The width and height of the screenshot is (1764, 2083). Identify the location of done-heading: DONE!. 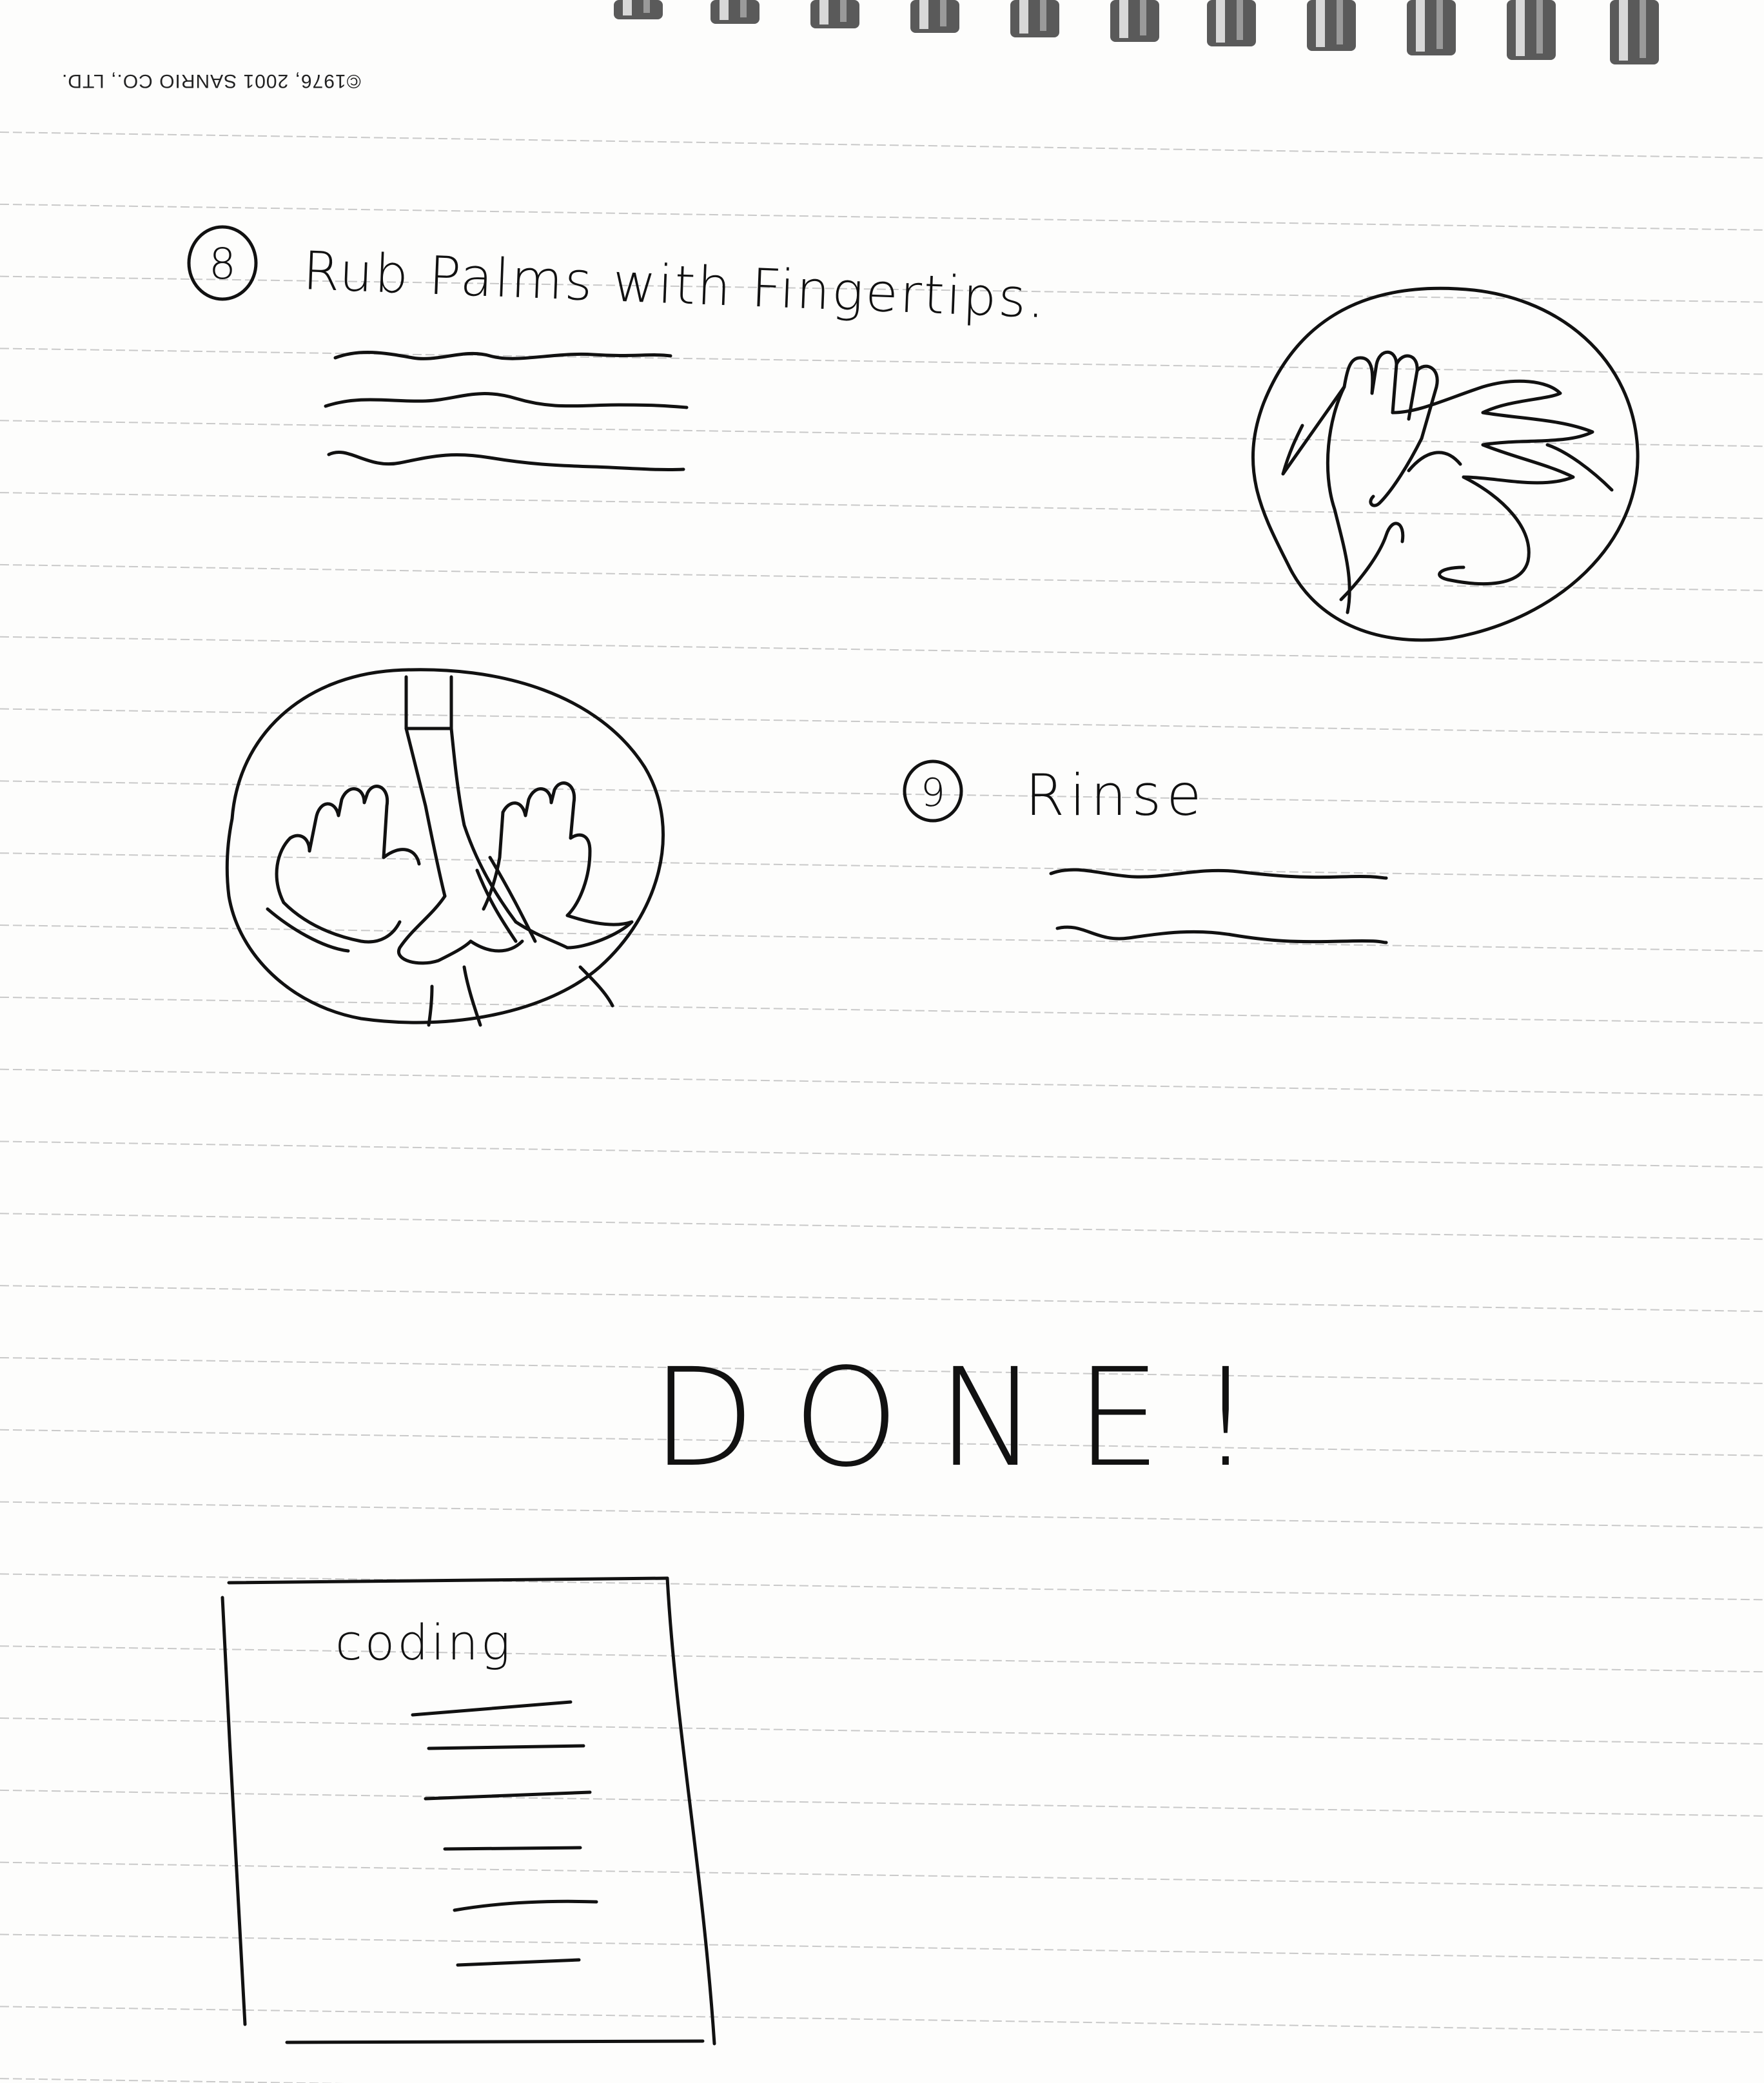
(970, 1418).